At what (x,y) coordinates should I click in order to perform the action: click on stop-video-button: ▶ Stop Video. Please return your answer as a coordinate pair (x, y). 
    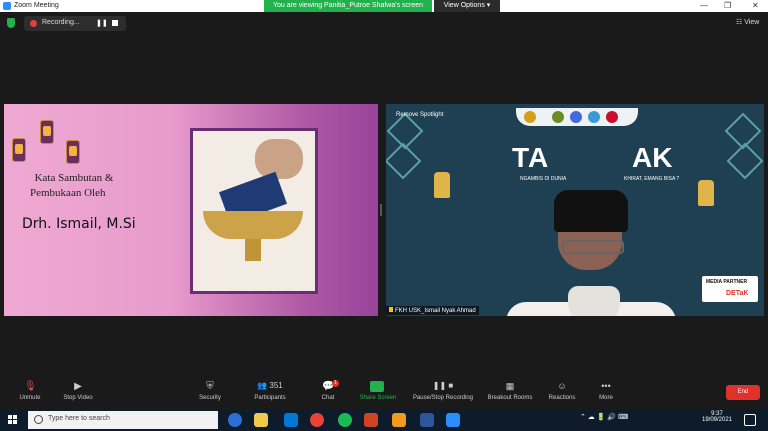
    Looking at the image, I should click on (78, 390).